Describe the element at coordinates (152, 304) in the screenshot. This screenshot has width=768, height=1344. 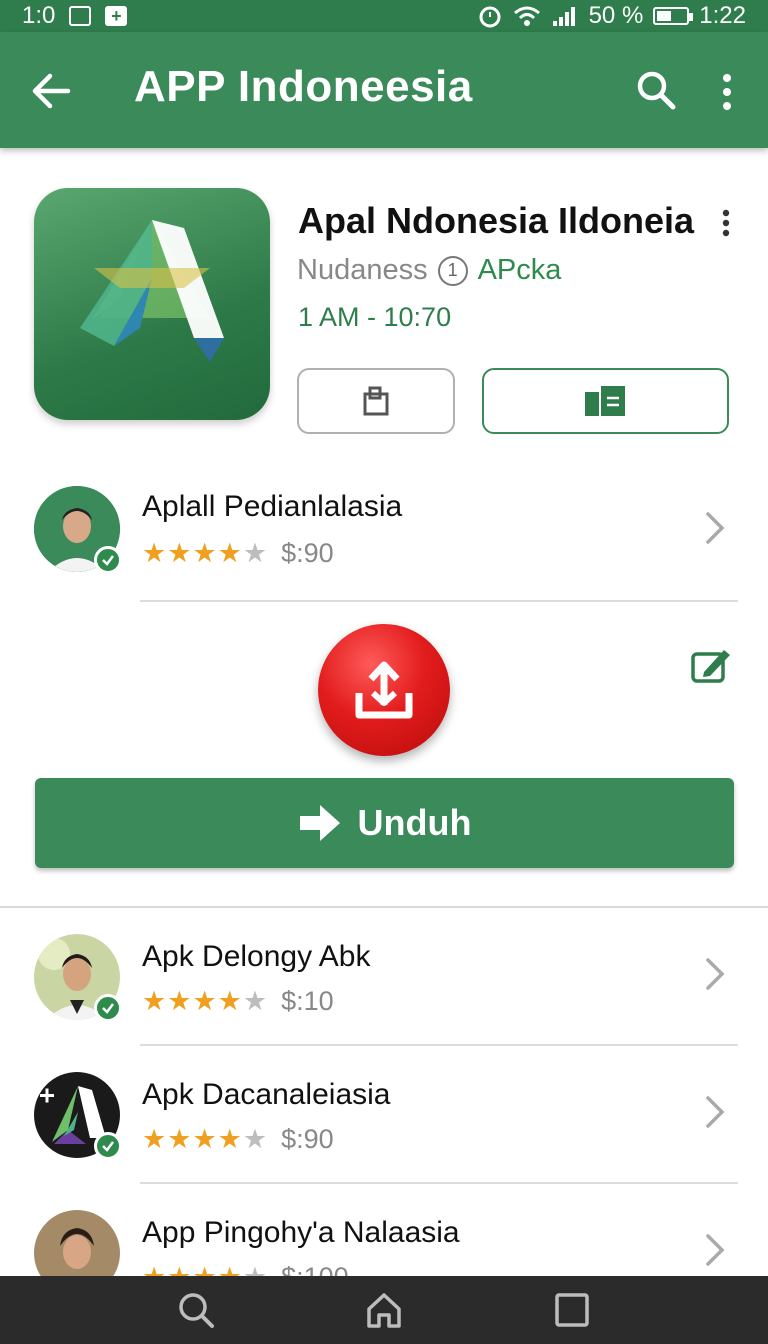
I see `app-logo` at that location.